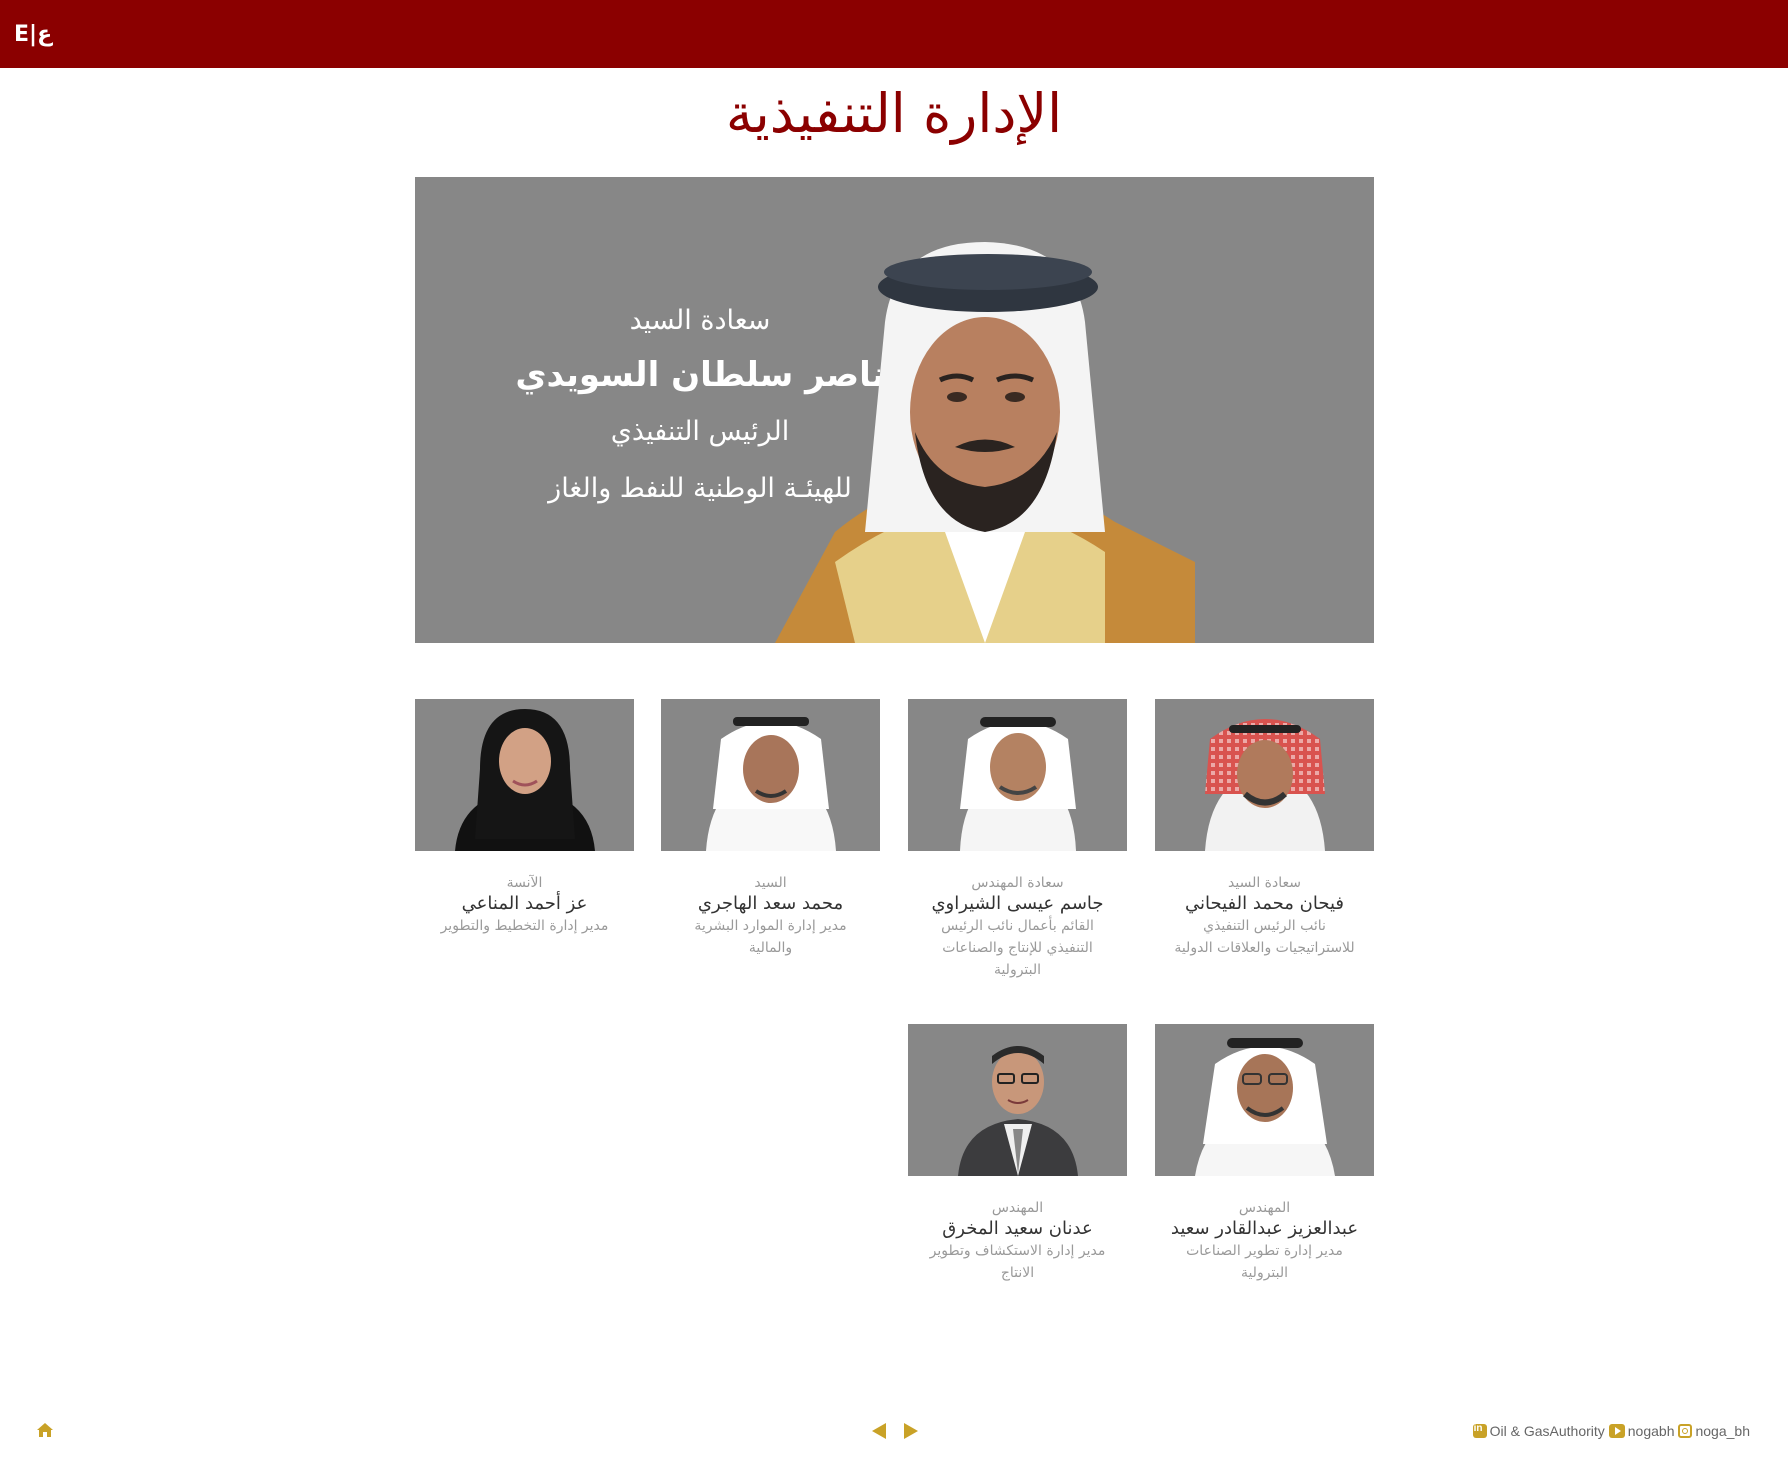 This screenshot has height=1470, width=1788. What do you see at coordinates (1616, 1431) in the screenshot?
I see `youtube-icon` at bounding box center [1616, 1431].